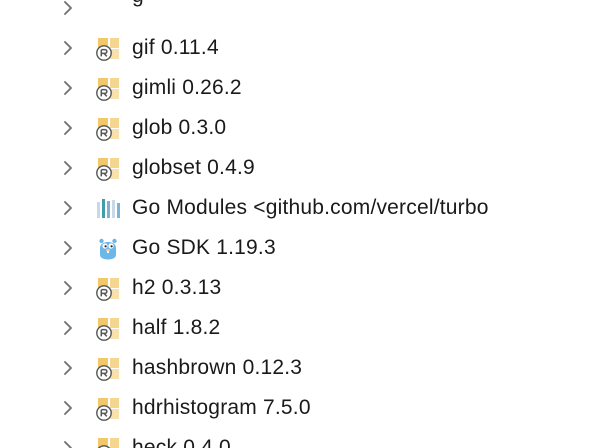 The height and width of the screenshot is (448, 590). I want to click on tree-row-label: heck 0.4.0, so click(181, 442).